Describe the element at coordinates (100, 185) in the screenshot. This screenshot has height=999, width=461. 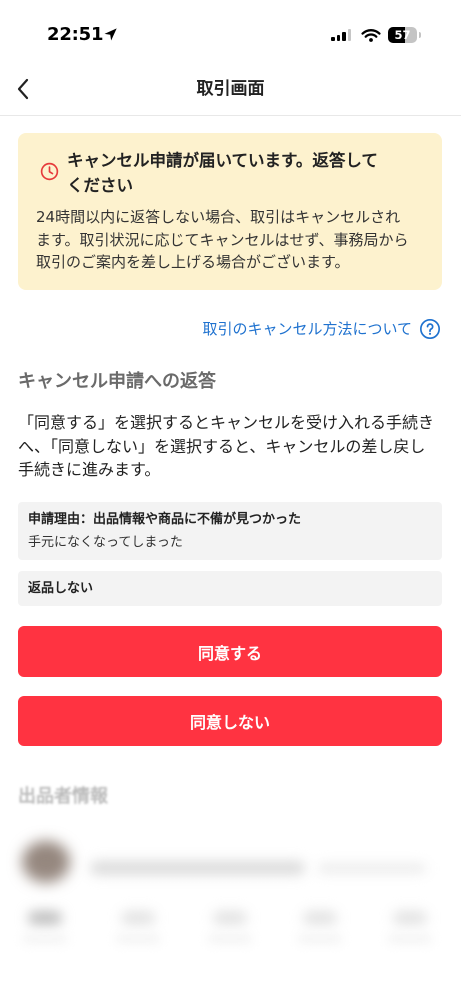
I see `notice-title-line-2: ください` at that location.